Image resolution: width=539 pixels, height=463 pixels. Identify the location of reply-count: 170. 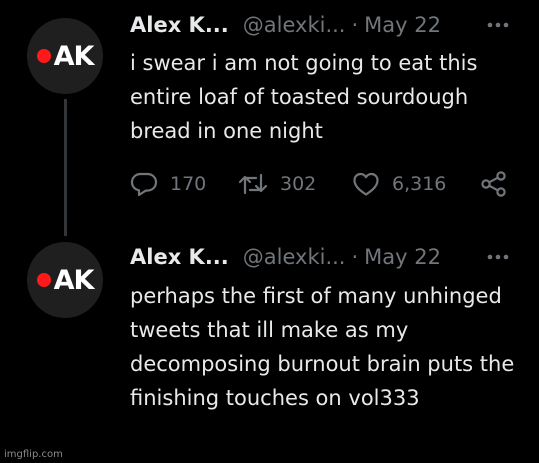
(188, 184).